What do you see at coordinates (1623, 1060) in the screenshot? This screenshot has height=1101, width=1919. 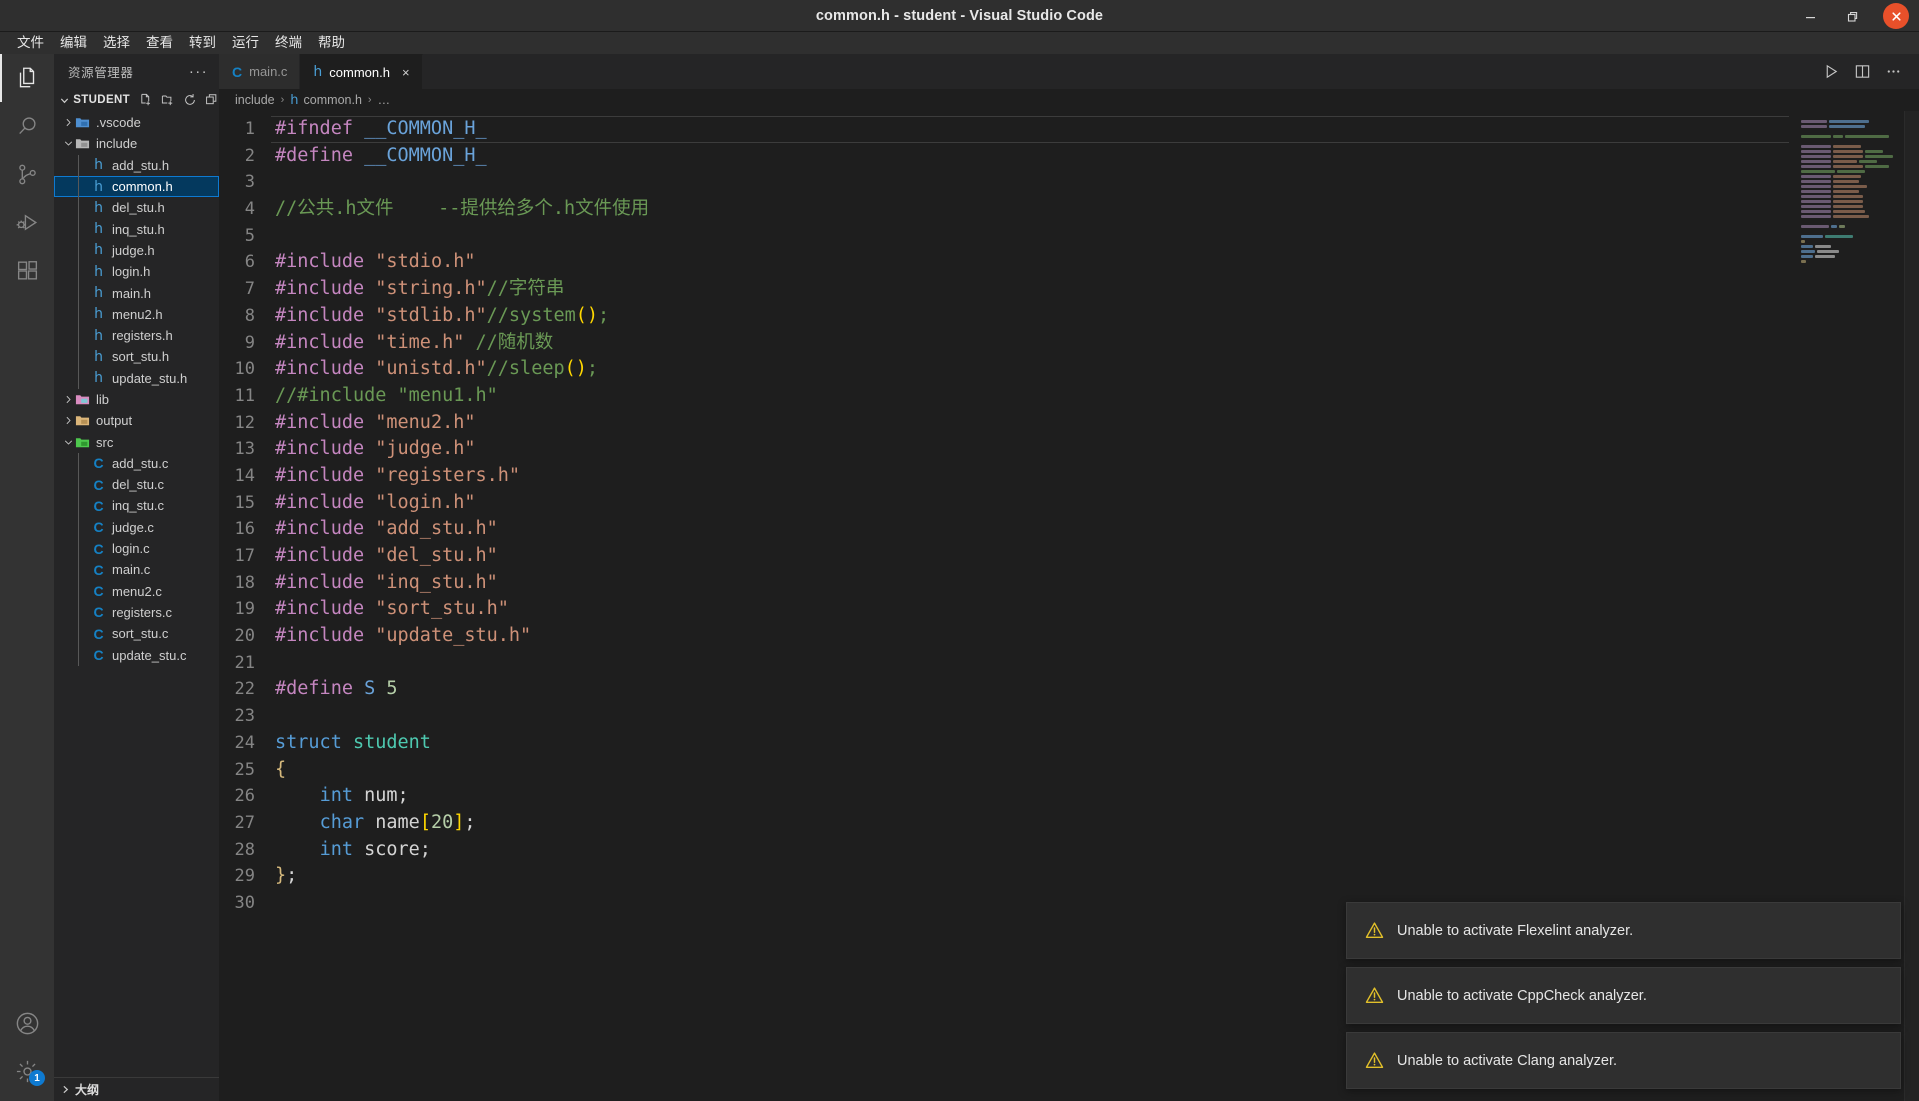 I see `notification-toast-2: Unable to activate Clang analyzer.` at bounding box center [1623, 1060].